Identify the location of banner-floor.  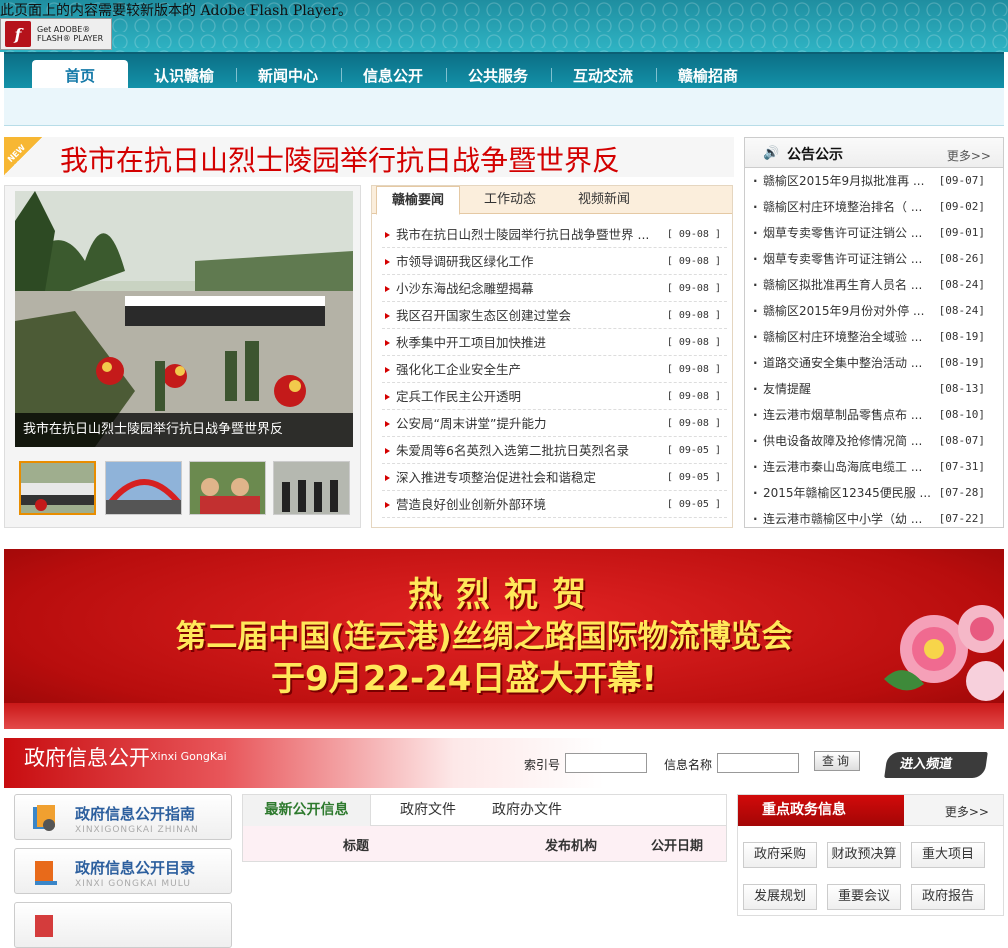
(504, 716).